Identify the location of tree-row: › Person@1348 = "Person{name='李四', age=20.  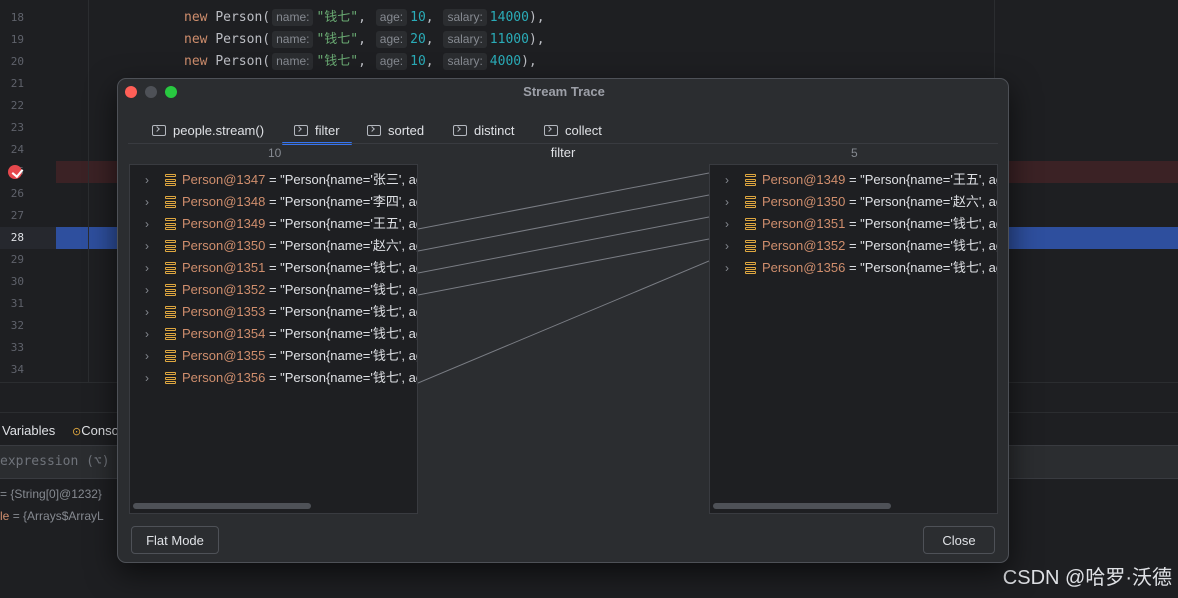
(273, 202).